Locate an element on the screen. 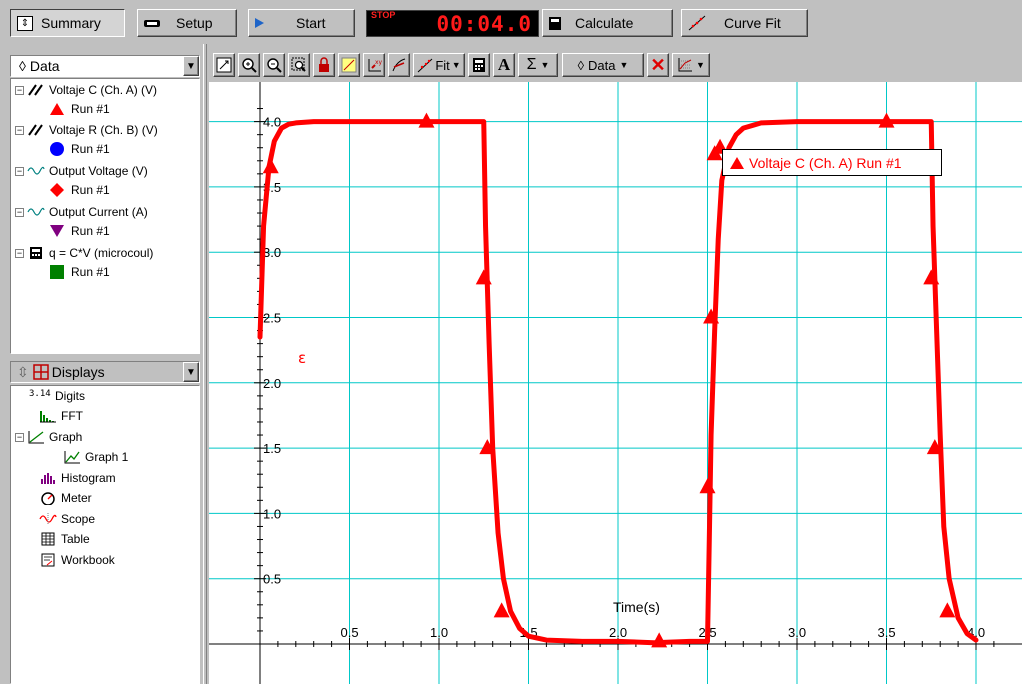 Image resolution: width=1022 pixels, height=684 pixels. display-item-label: Graph is located at coordinates (66, 437).